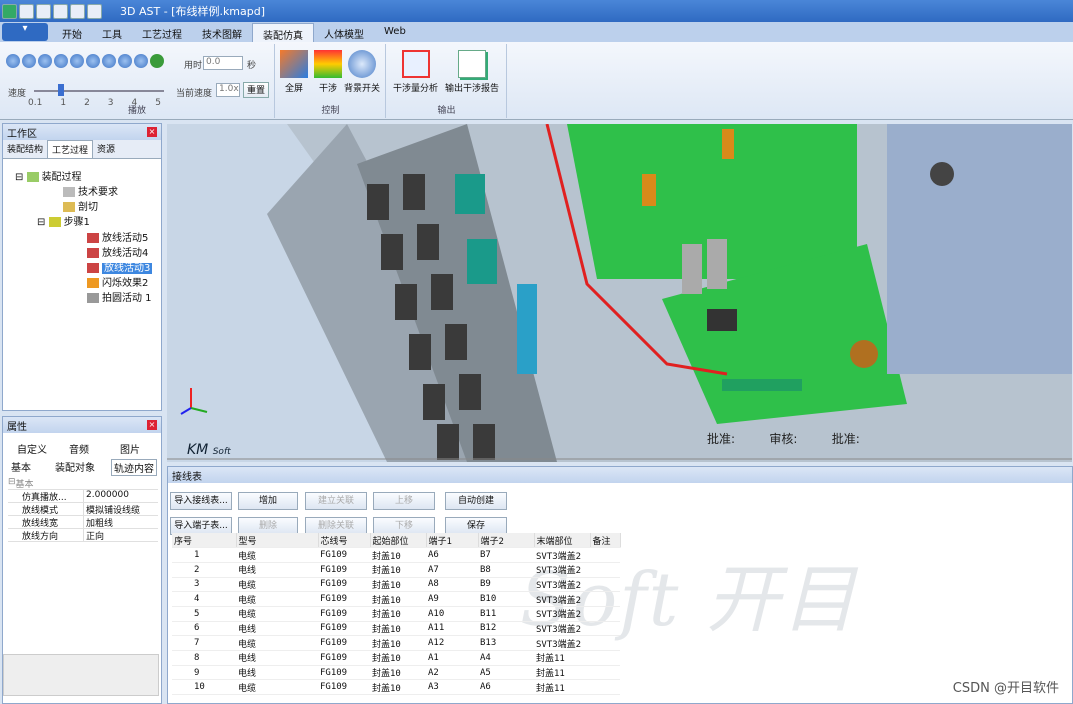 This screenshot has width=1073, height=704. I want to click on tree-item-circle1: 拍圆活动 1, so click(119, 296).